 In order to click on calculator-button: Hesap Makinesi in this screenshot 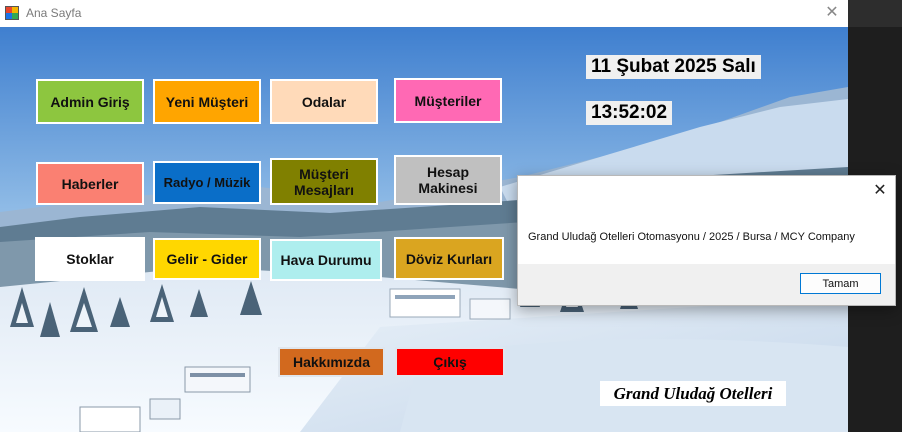, I will do `click(448, 180)`.